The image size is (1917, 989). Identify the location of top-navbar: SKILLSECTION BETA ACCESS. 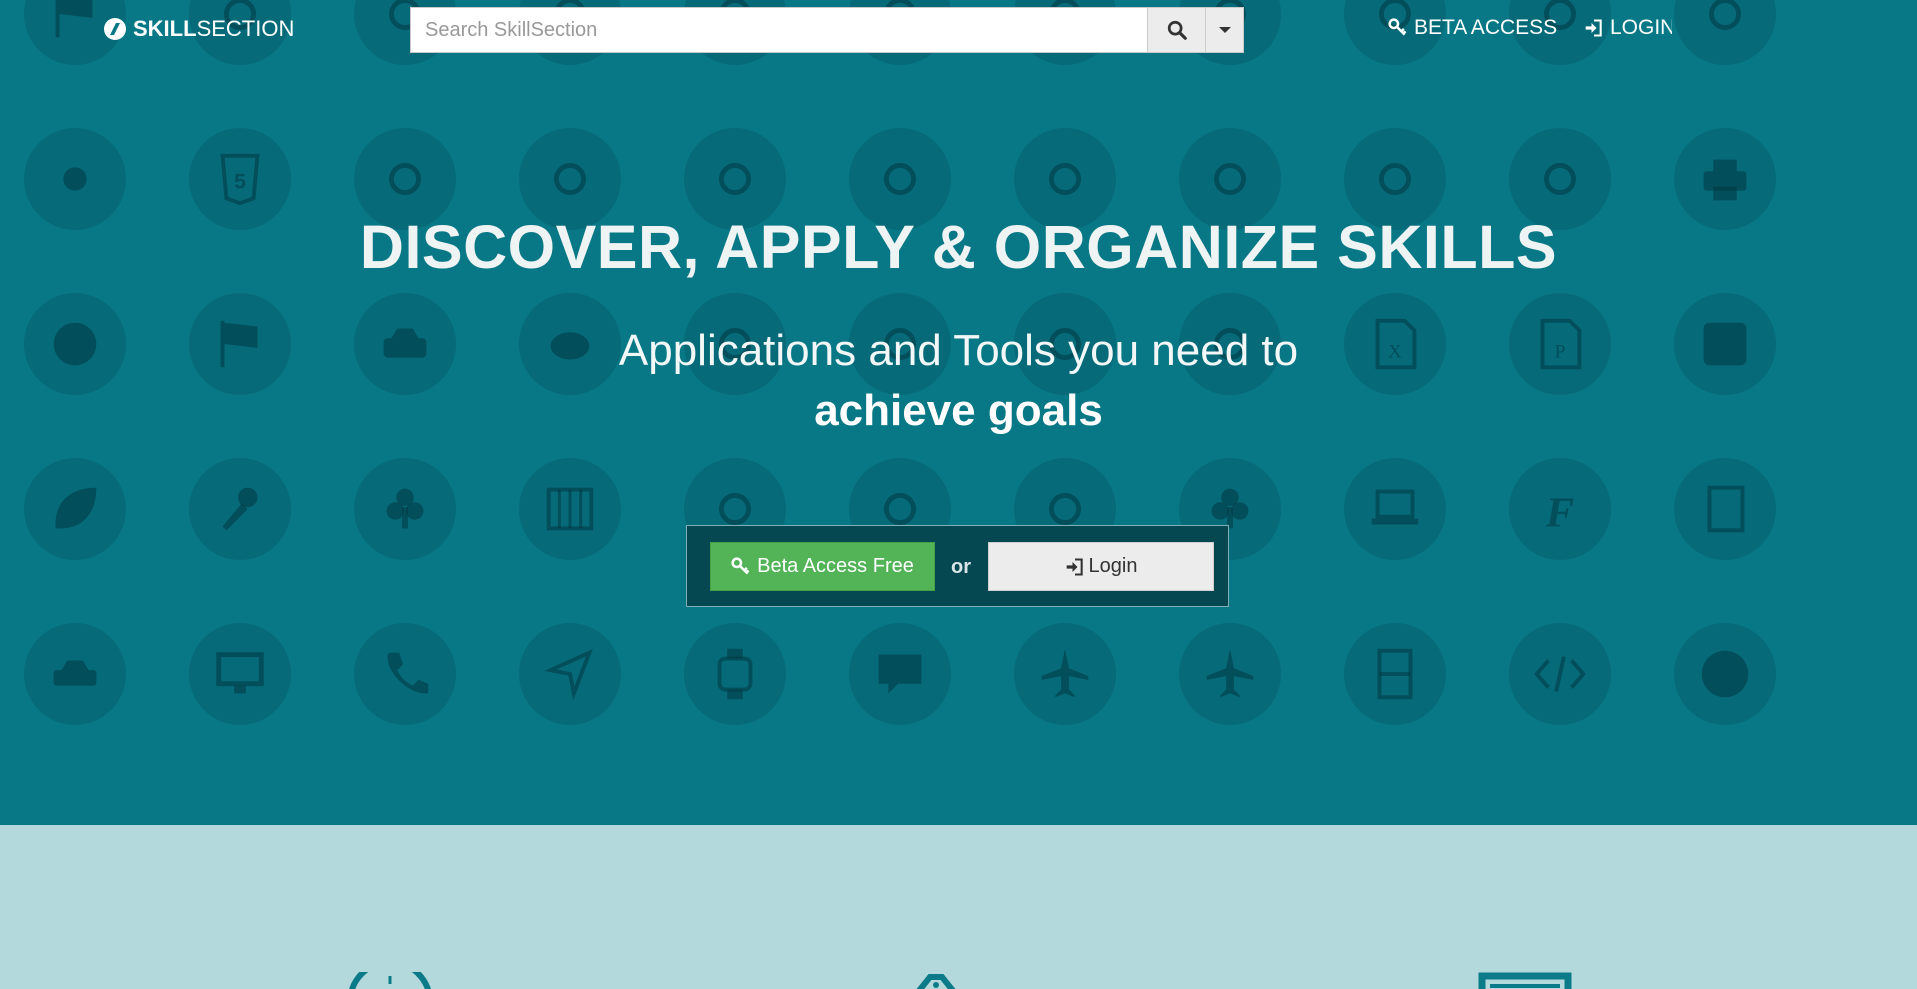
(958, 29).